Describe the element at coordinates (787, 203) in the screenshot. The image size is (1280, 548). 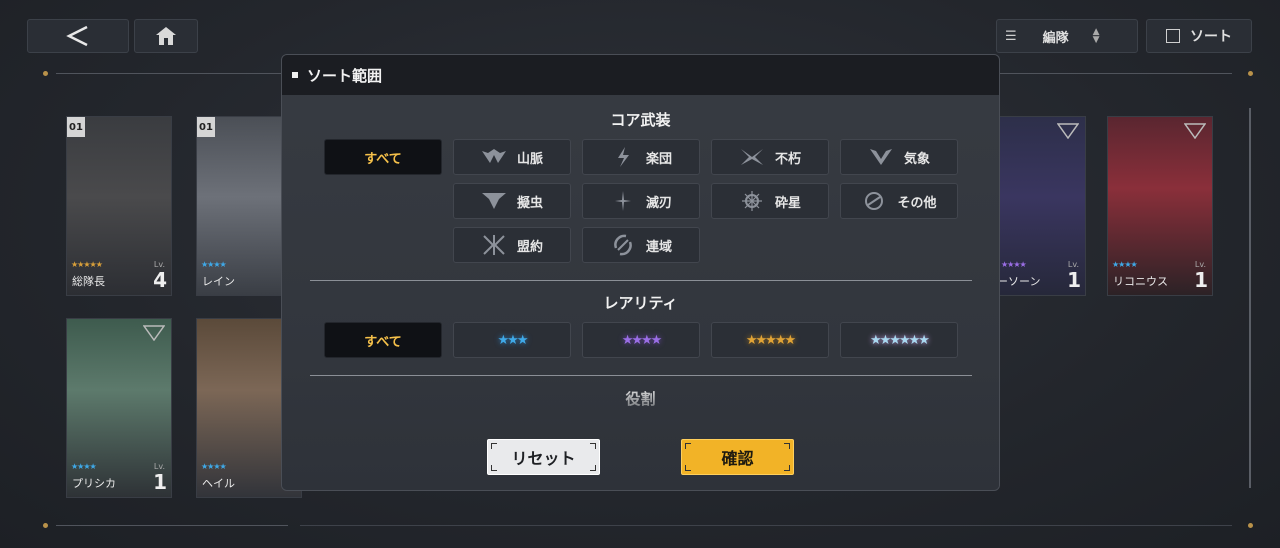
I see `chip-label: 砕星` at that location.